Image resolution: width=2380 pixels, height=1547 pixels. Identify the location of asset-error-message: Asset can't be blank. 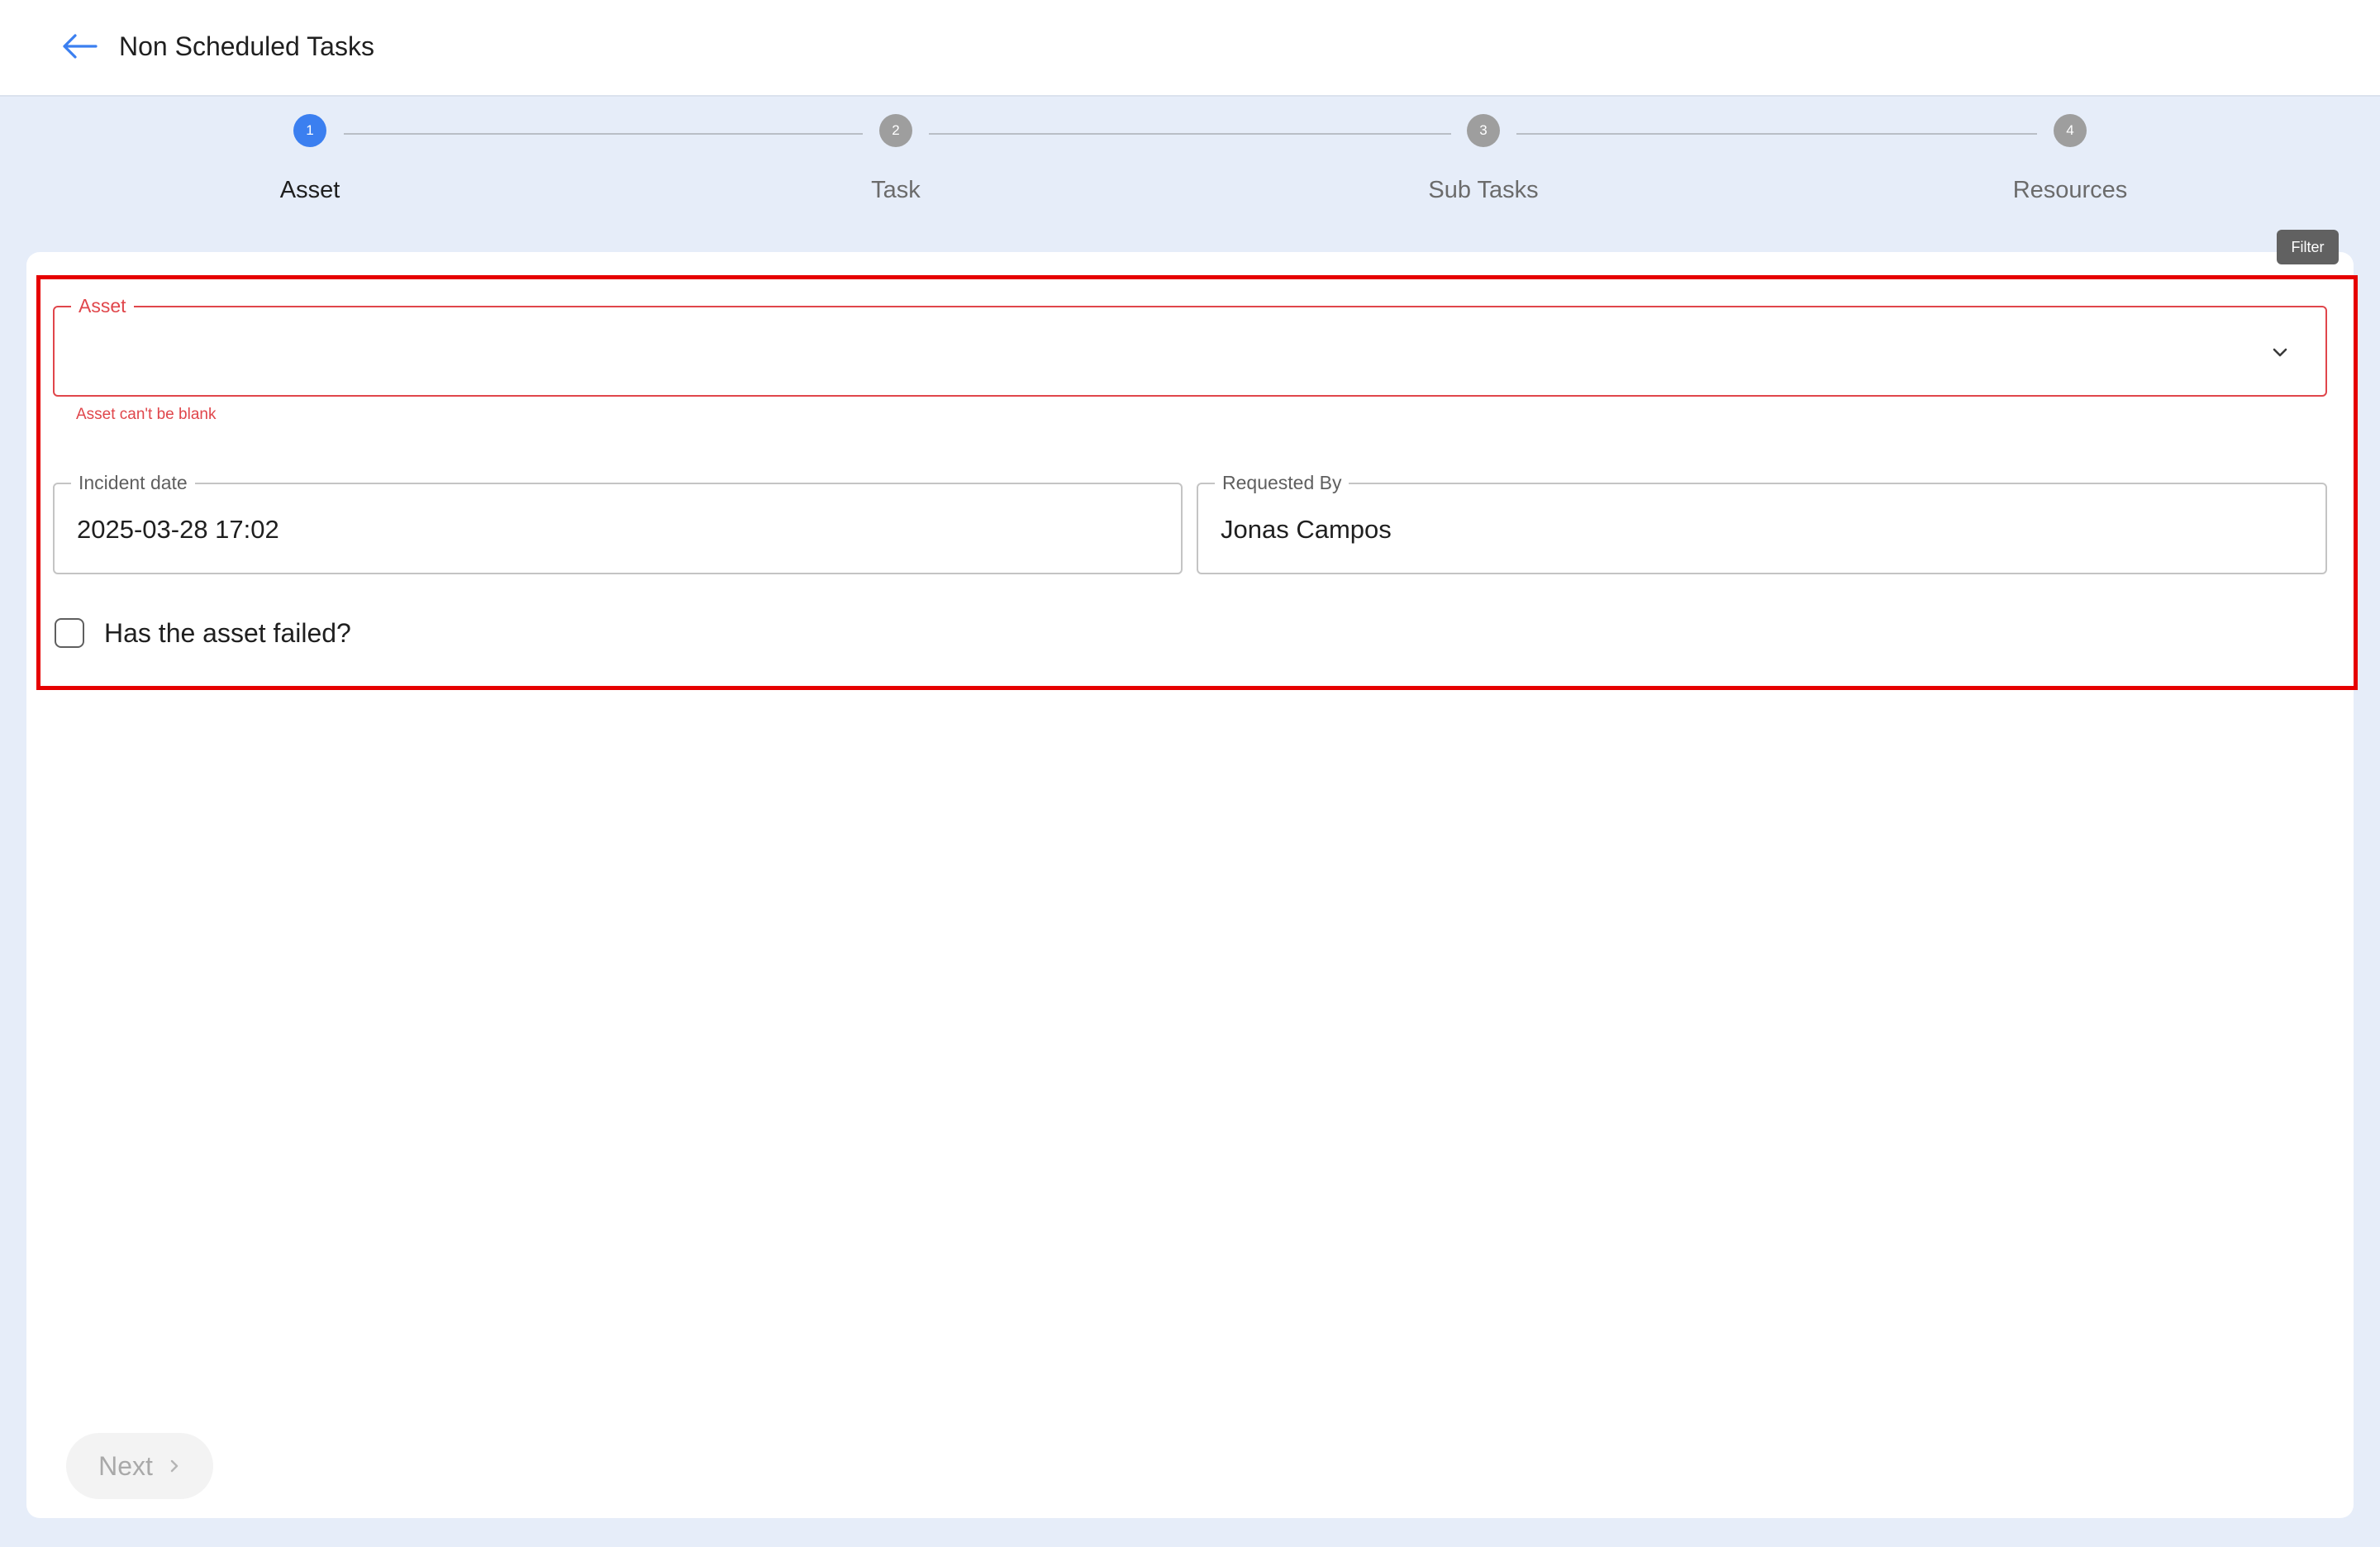
(146, 414).